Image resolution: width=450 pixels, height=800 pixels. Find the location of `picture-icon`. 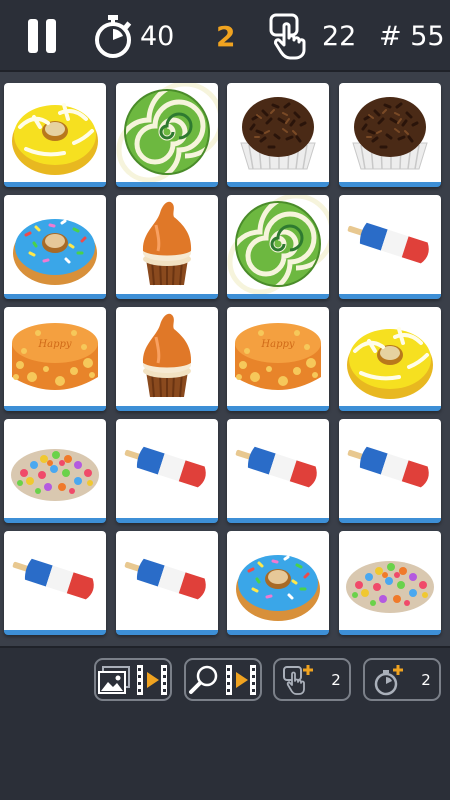

picture-icon is located at coordinates (114, 679).